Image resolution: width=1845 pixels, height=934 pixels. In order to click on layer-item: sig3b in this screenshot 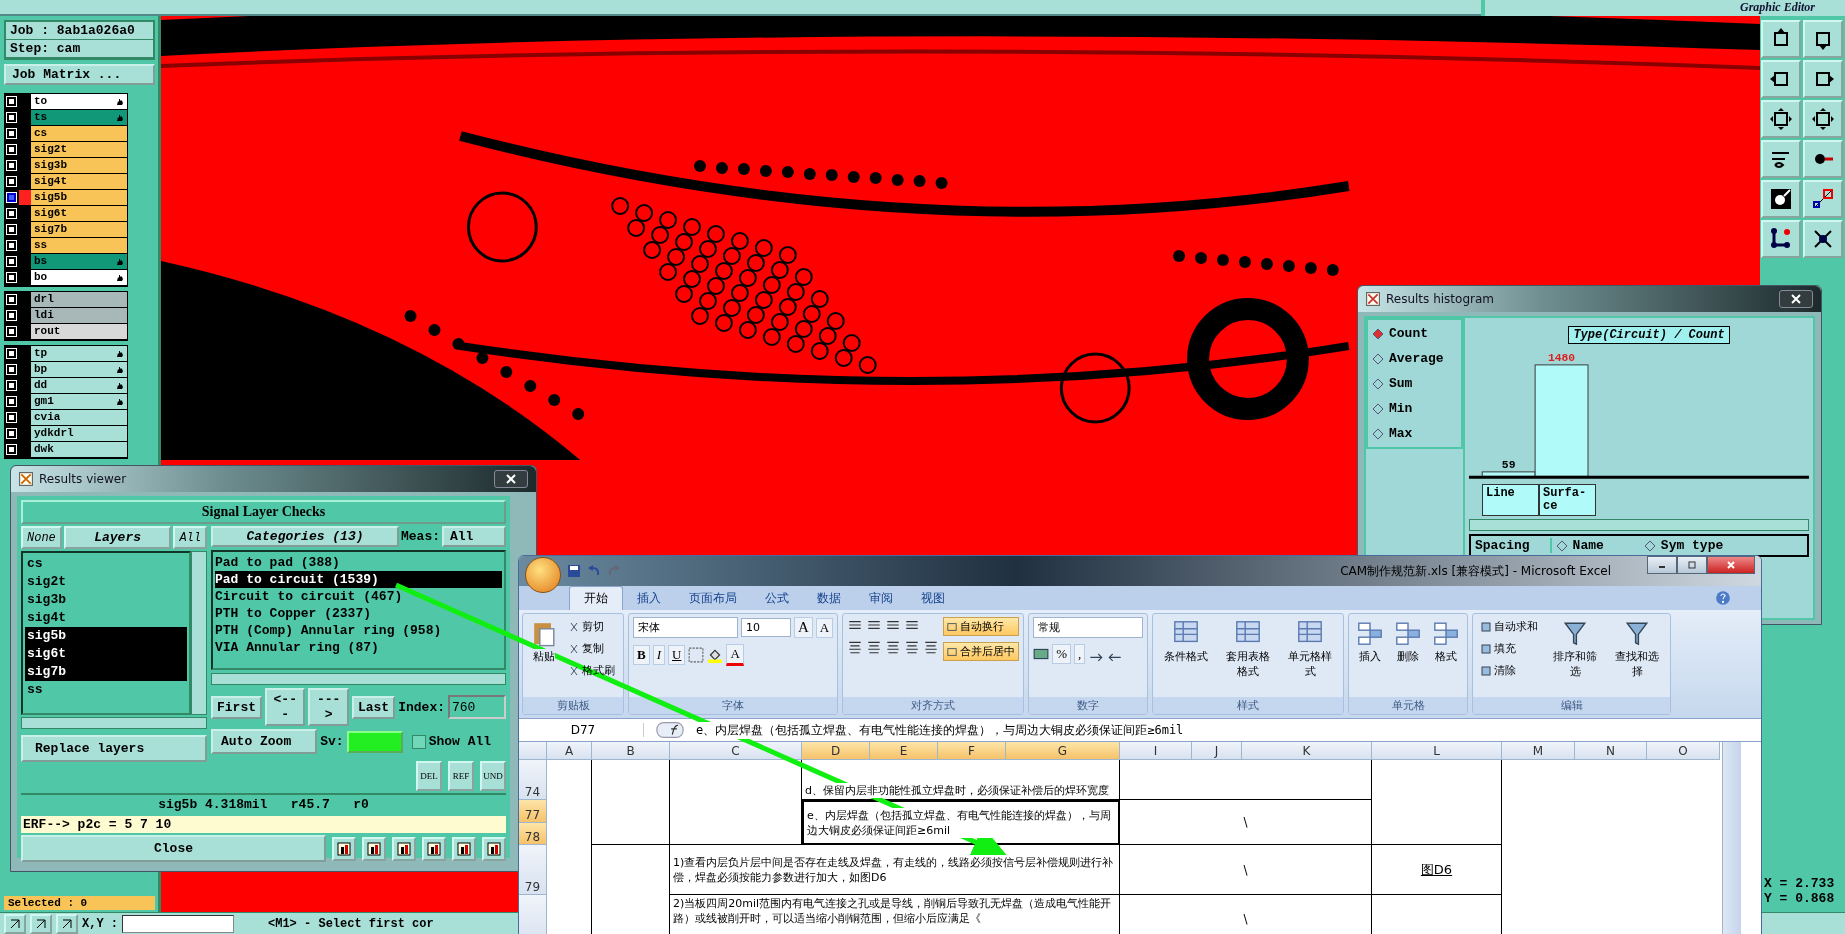, I will do `click(79, 165)`.